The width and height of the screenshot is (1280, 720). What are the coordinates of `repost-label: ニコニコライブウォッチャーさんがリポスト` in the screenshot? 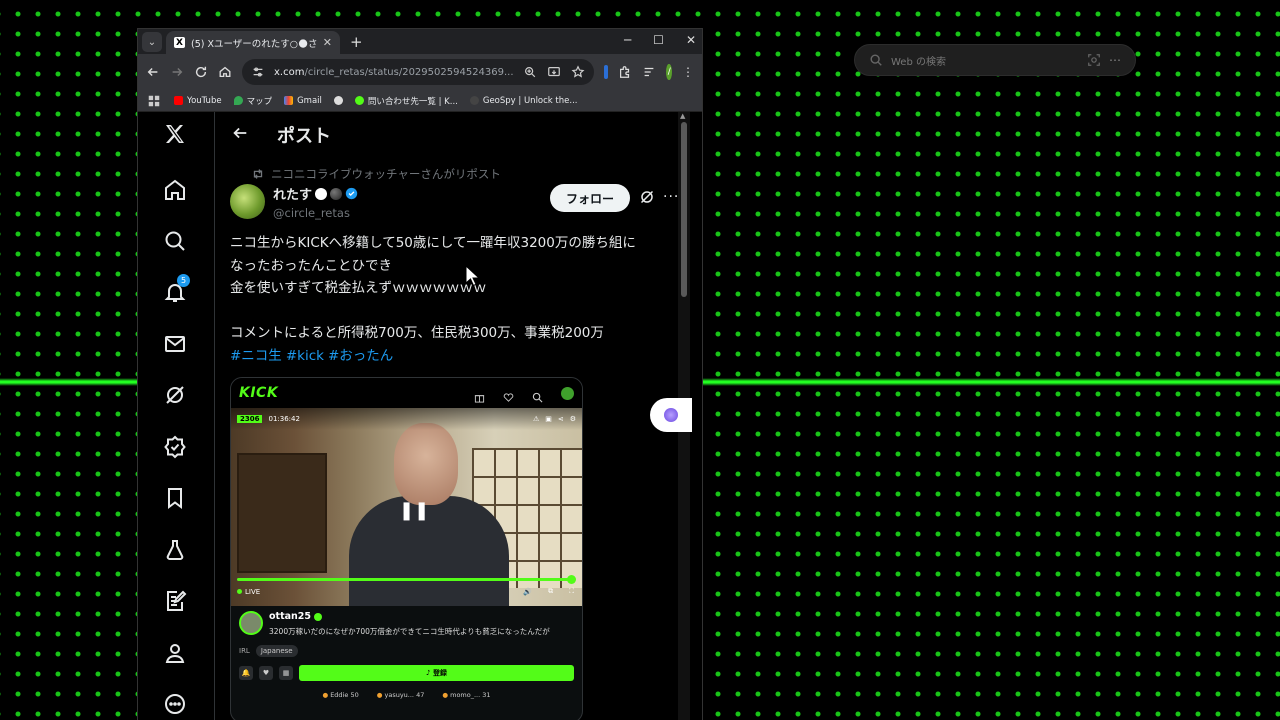 It's located at (386, 174).